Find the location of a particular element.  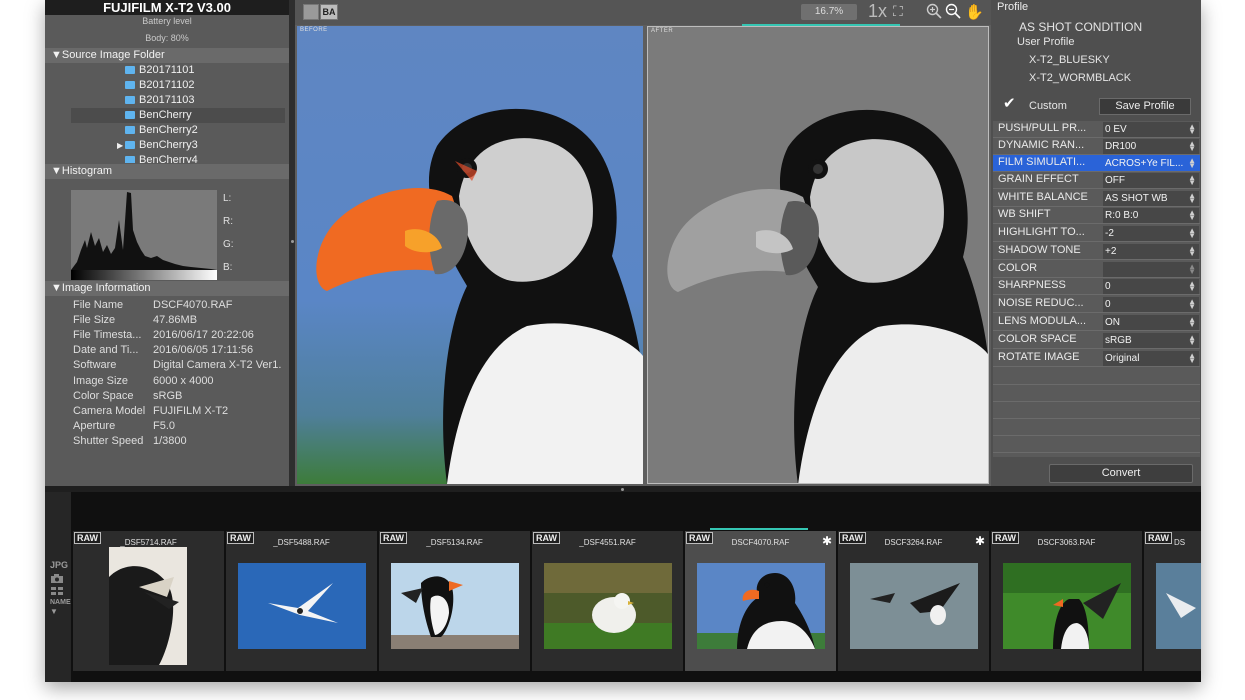

battery-body: Body: 80% is located at coordinates (167, 38).